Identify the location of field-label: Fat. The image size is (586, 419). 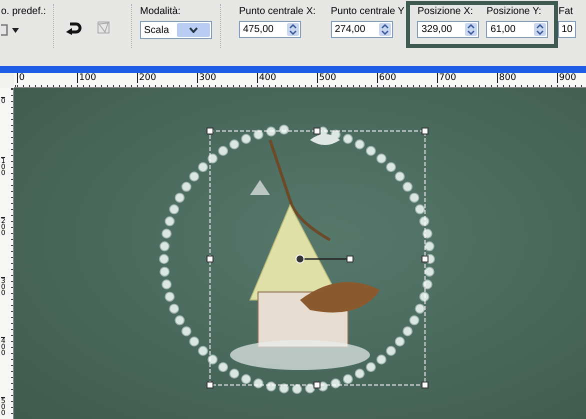
(566, 12).